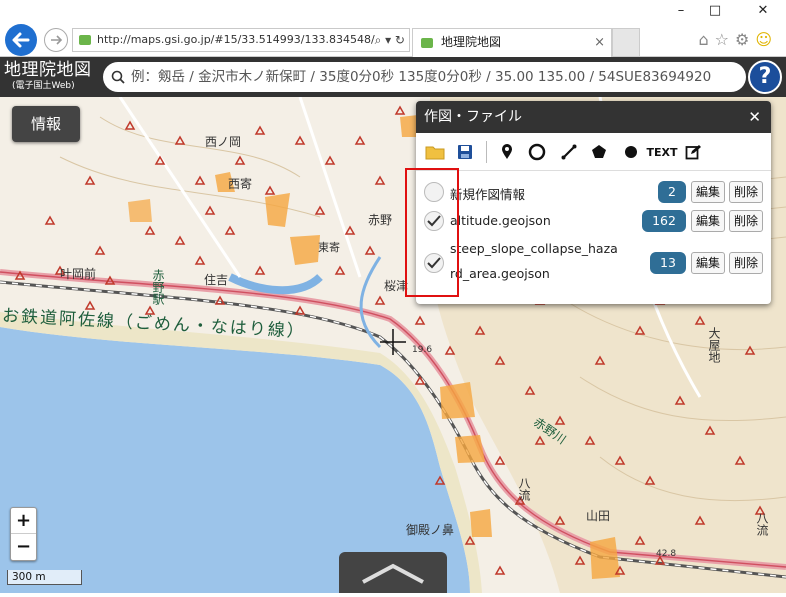 This screenshot has width=786, height=597. I want to click on station-label-akano: 赤野駅, so click(158, 287).